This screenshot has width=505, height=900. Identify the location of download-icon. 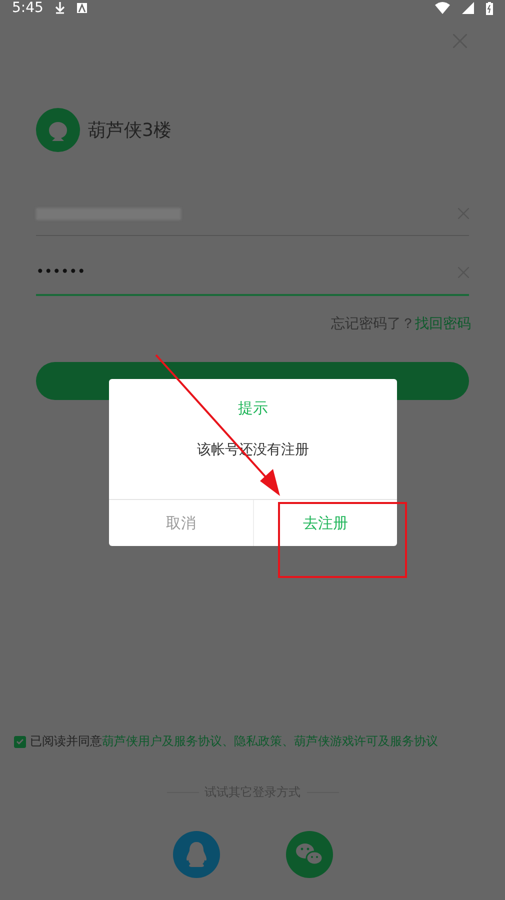
(60, 8).